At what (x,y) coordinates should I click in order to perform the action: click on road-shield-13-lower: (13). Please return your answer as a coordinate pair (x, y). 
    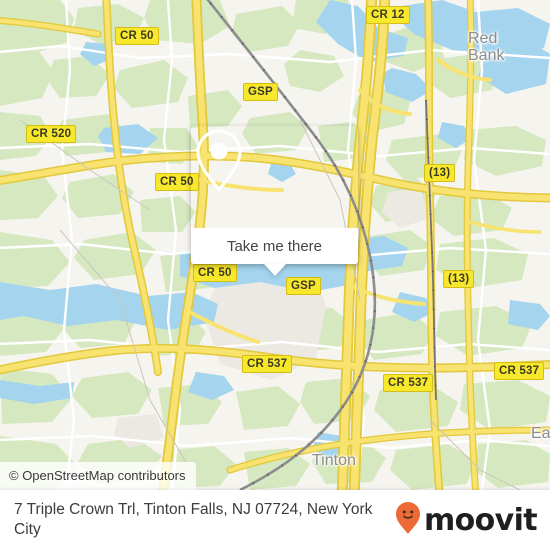
    Looking at the image, I should click on (459, 279).